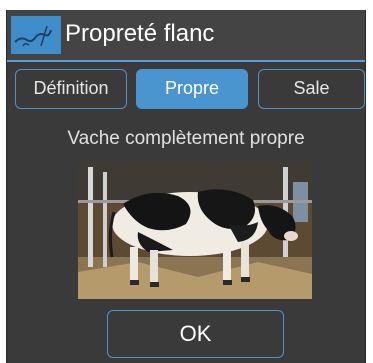 This screenshot has width=373, height=363. What do you see at coordinates (192, 89) in the screenshot?
I see `tab-propre: Propre` at bounding box center [192, 89].